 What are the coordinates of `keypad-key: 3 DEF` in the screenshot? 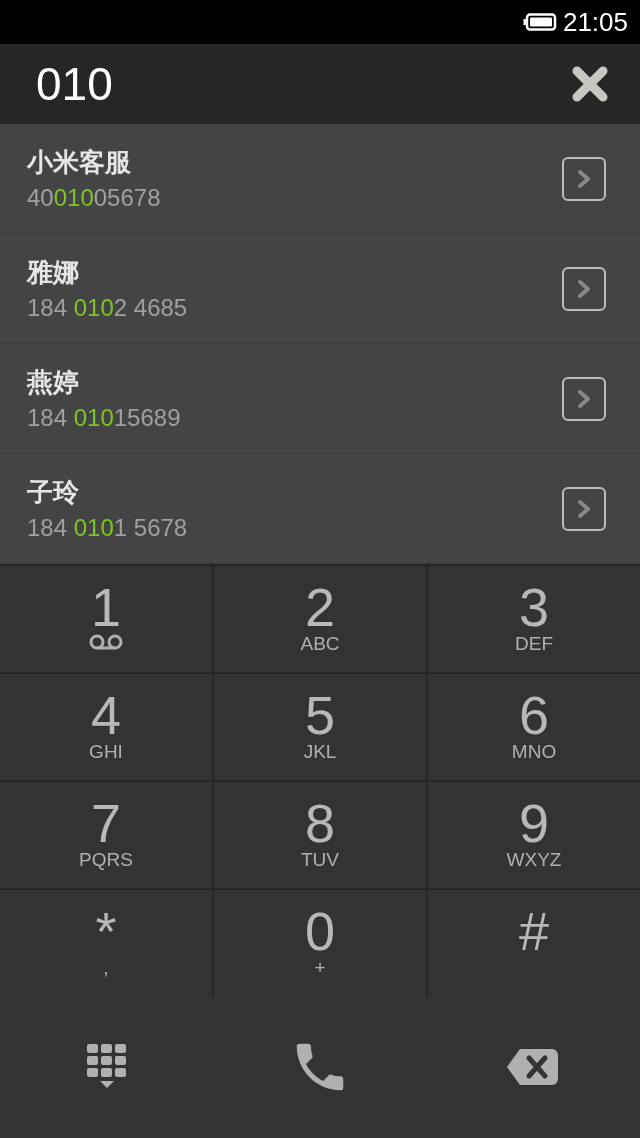 It's located at (534, 619).